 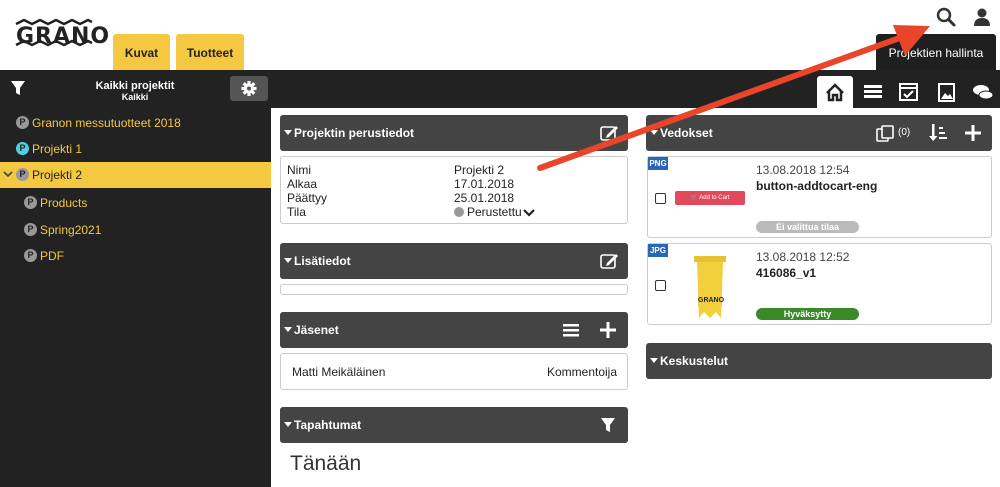 I want to click on tab-tuotteet: Tuotteet, so click(x=210, y=52).